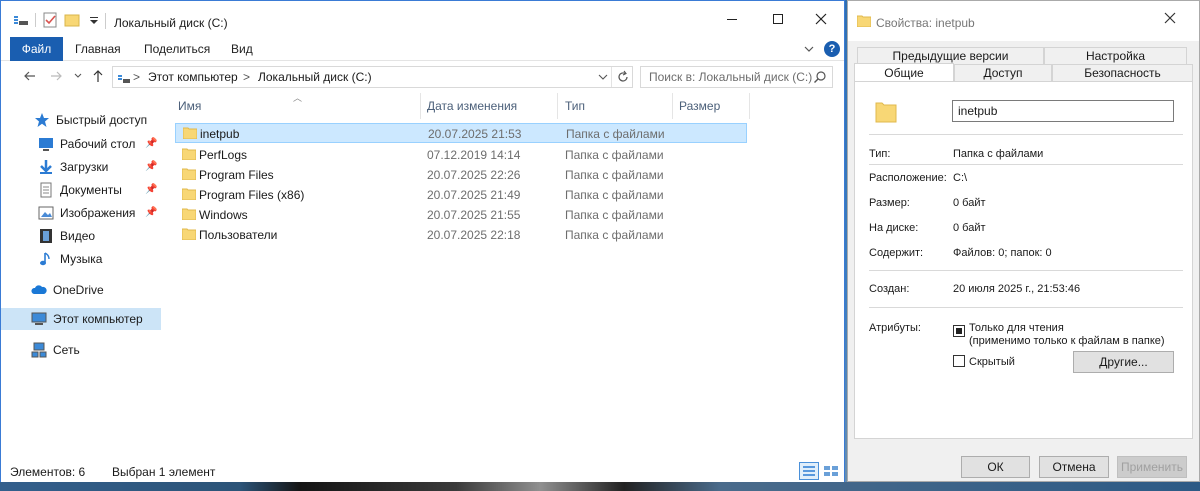  Describe the element at coordinates (615, 106) in the screenshot. I see `column-header-type: Тип` at that location.